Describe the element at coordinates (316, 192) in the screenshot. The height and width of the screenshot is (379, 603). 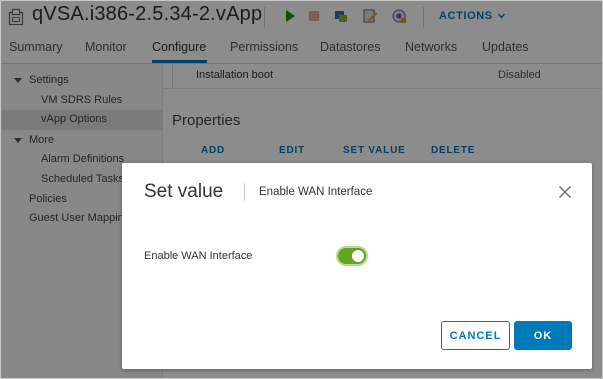
I see `dialog-subtitle: Enable WAN Interface` at that location.